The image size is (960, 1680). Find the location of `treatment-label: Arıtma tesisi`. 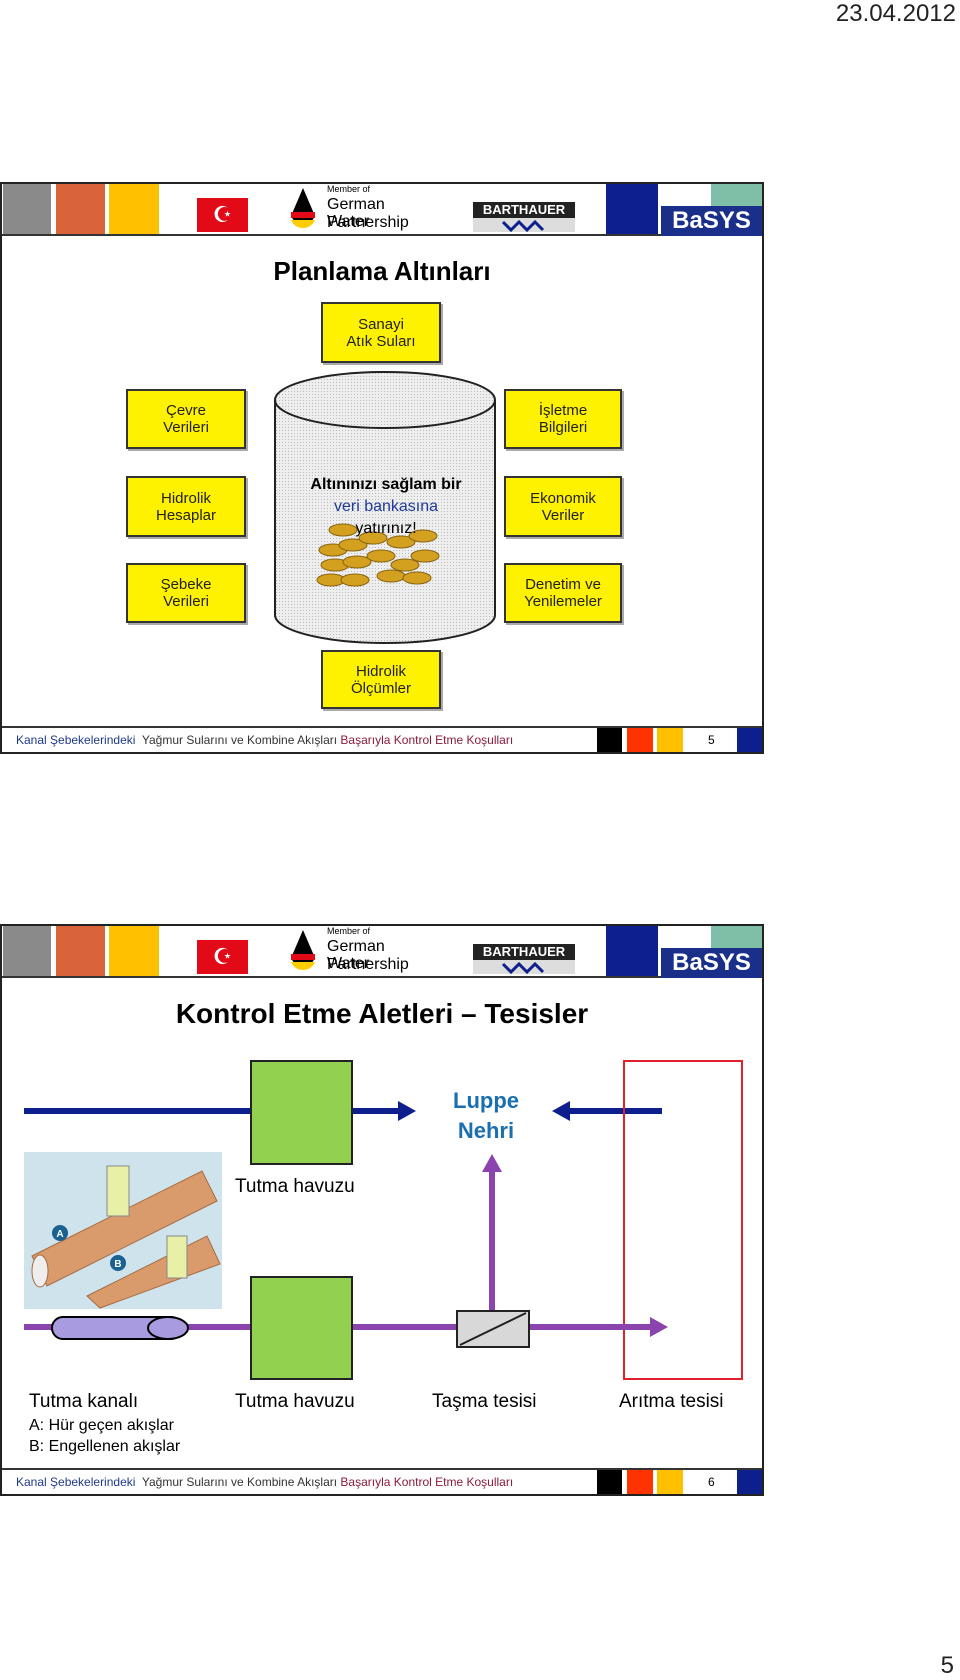

treatment-label: Arıtma tesisi is located at coordinates (671, 1401).